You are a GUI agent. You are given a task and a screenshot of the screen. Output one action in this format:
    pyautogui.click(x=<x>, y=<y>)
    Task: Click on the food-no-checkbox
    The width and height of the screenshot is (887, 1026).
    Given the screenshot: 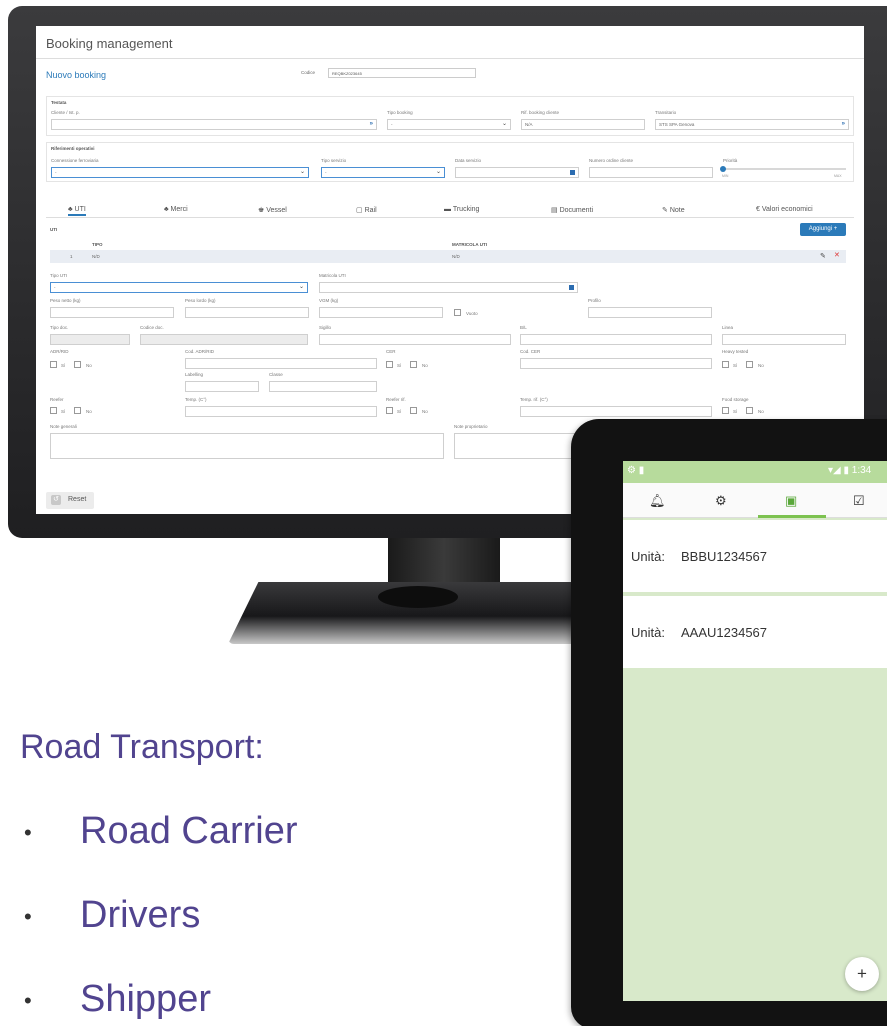 What is the action you would take?
    pyautogui.click(x=749, y=410)
    